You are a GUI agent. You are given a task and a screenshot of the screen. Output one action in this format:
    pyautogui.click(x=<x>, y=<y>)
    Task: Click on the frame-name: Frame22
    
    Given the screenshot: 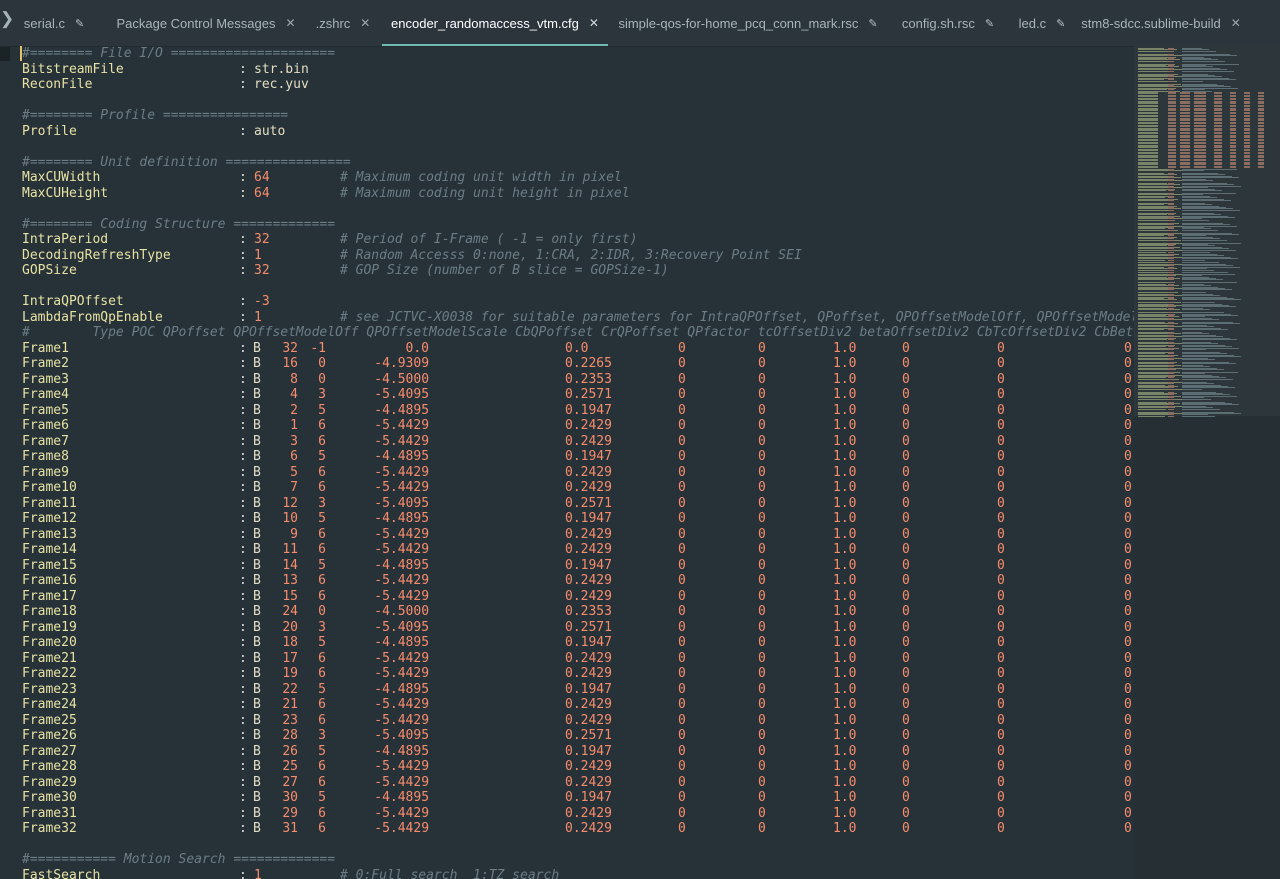 What is the action you would take?
    pyautogui.click(x=49, y=673)
    